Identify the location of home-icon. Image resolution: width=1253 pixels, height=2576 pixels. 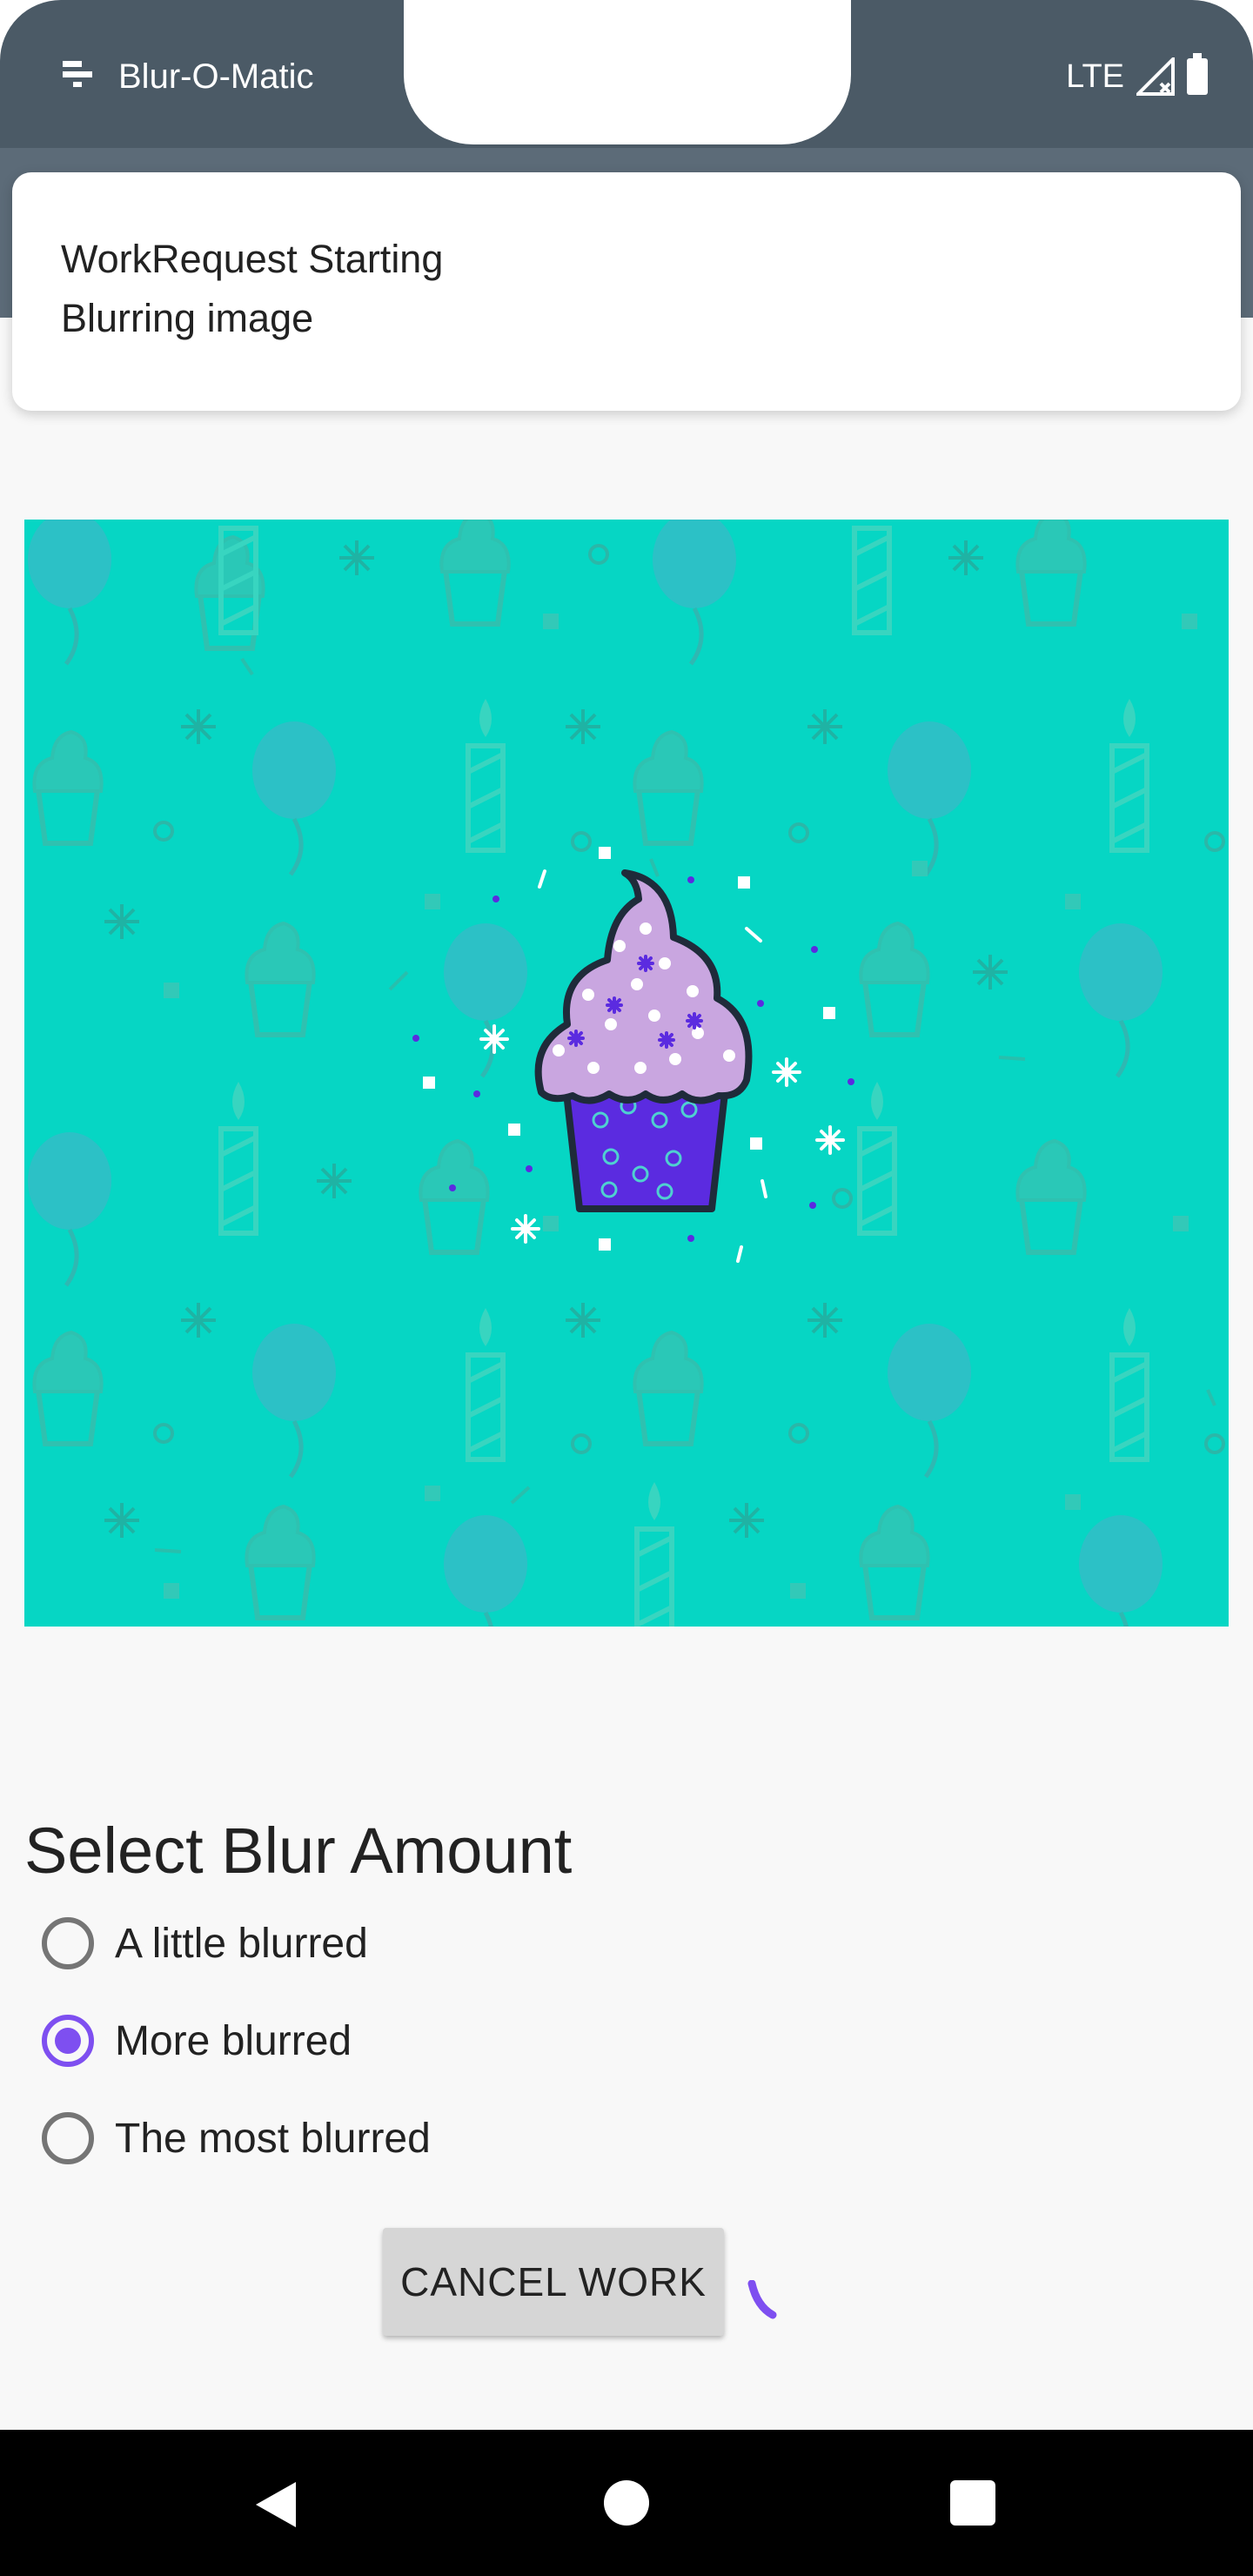
(626, 2503).